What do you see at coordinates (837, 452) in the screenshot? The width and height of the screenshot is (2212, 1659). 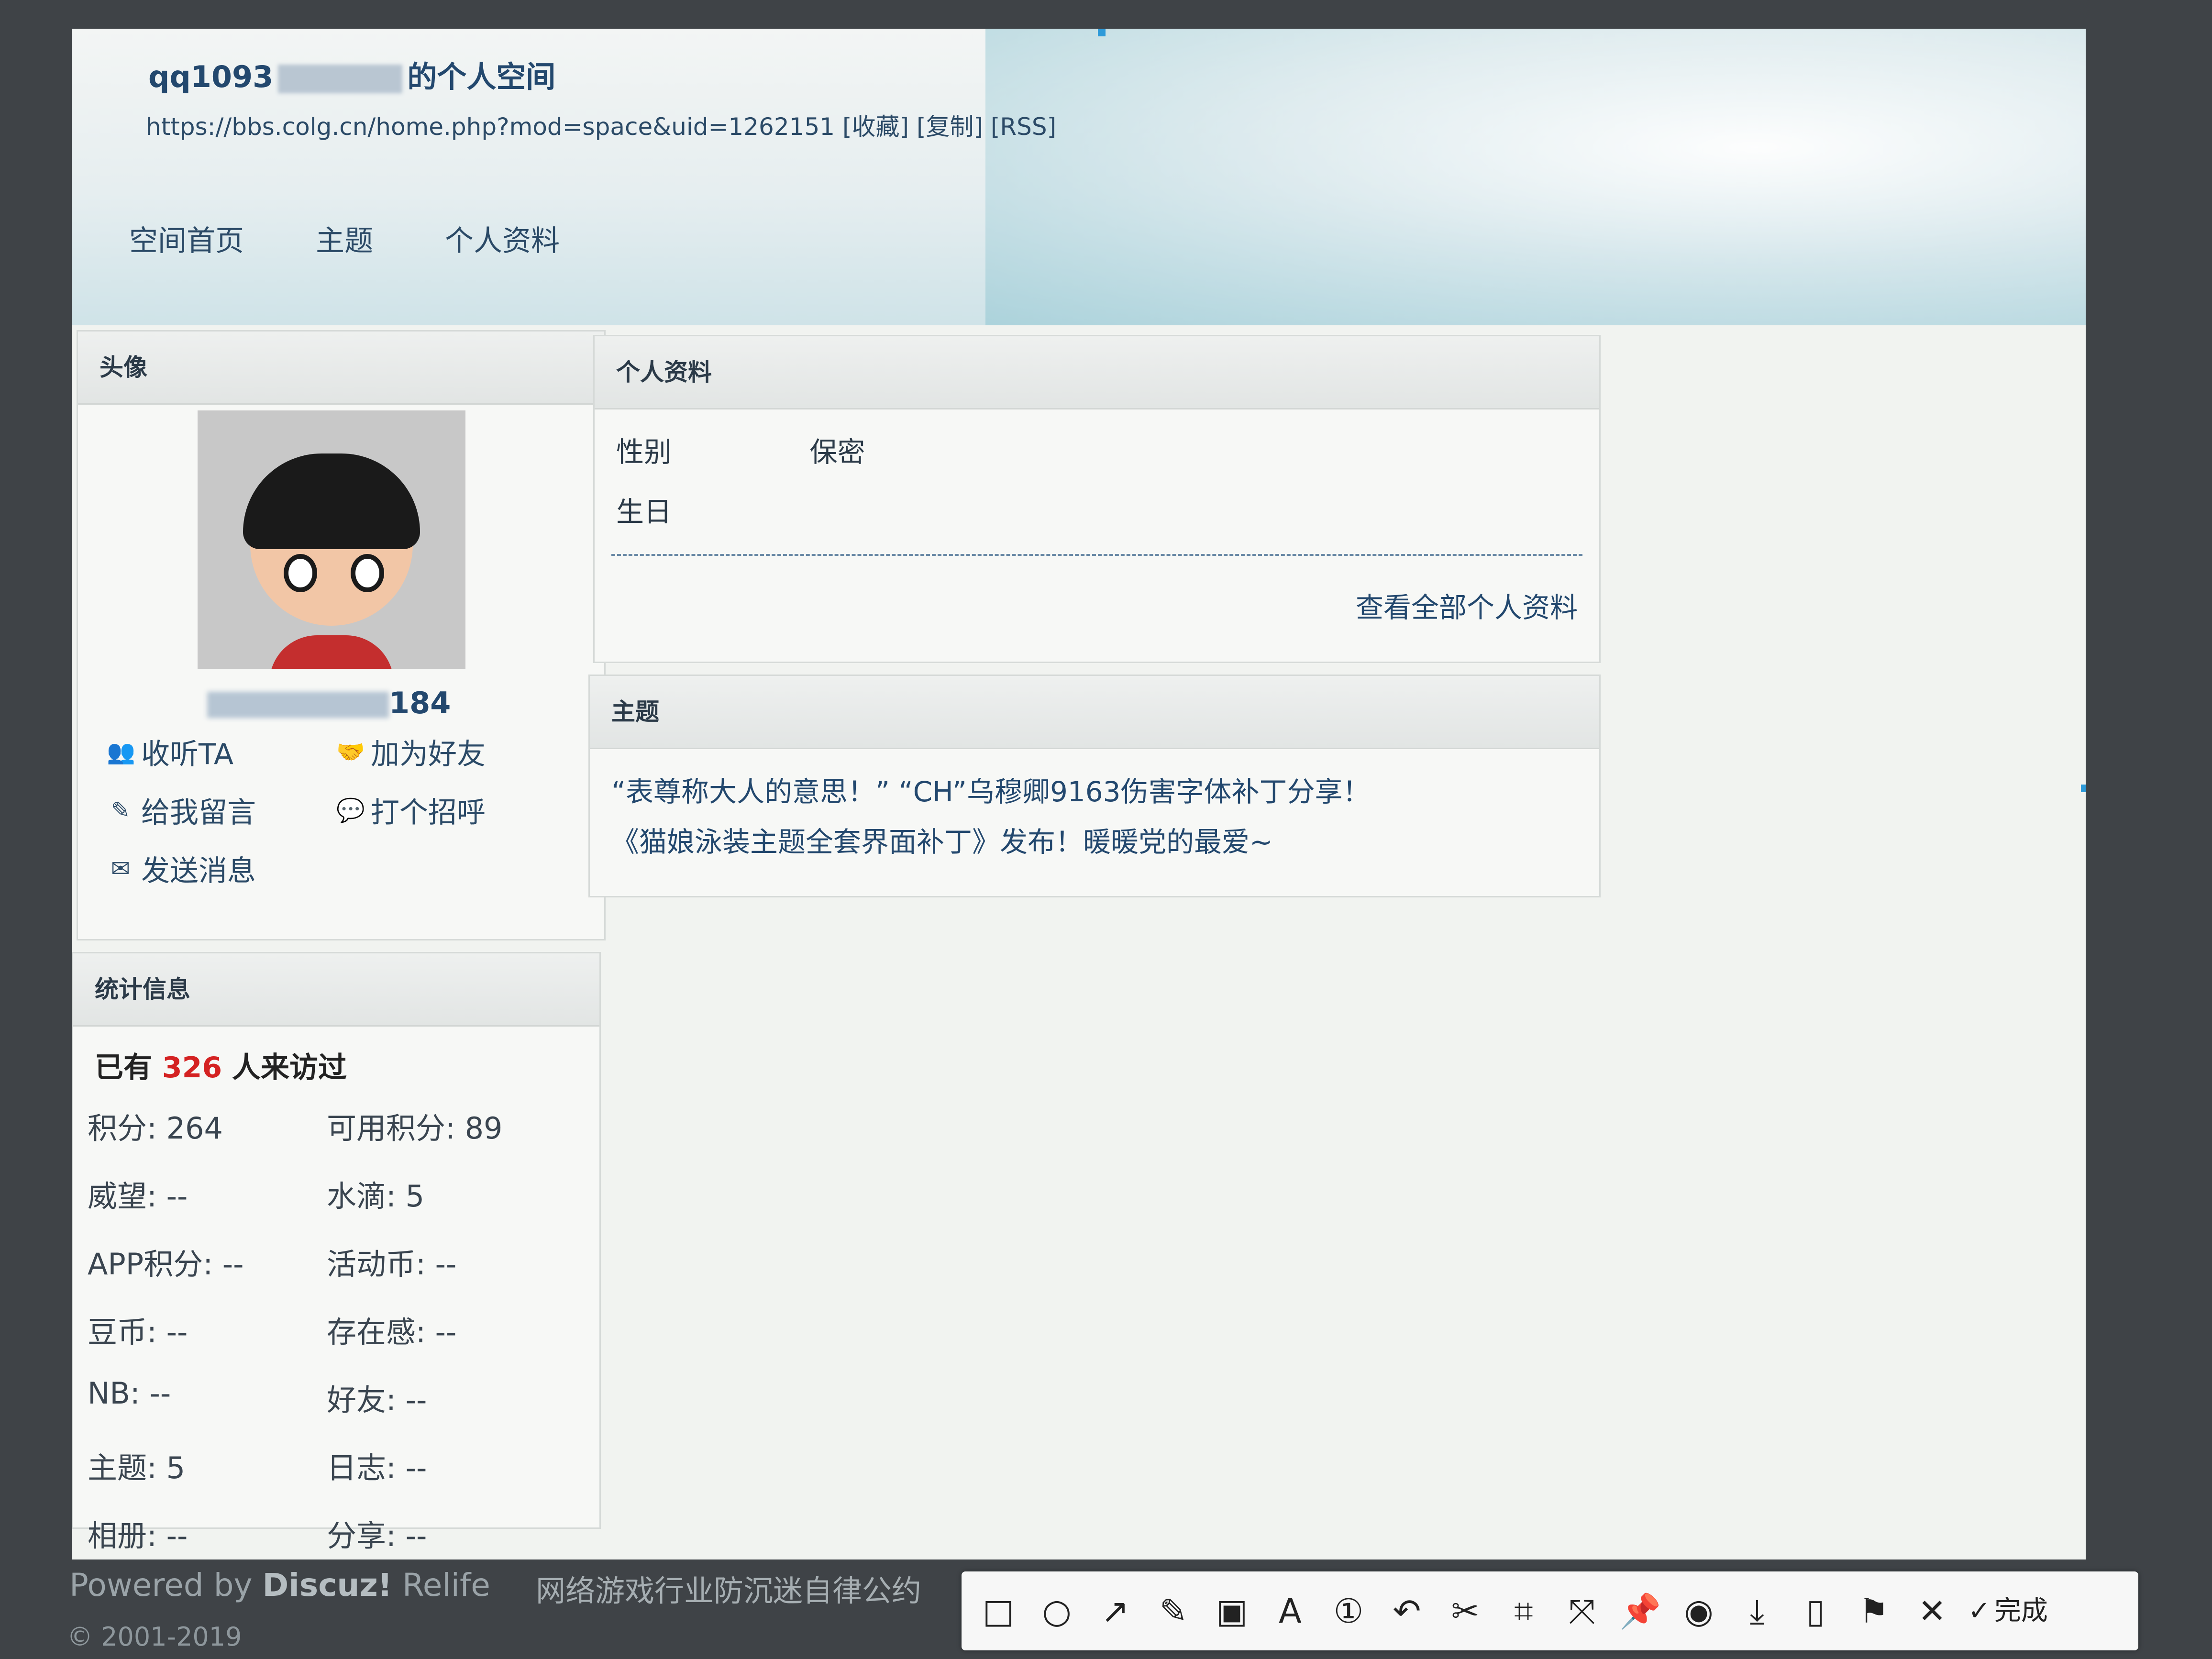 I see `gender-value: 保密` at bounding box center [837, 452].